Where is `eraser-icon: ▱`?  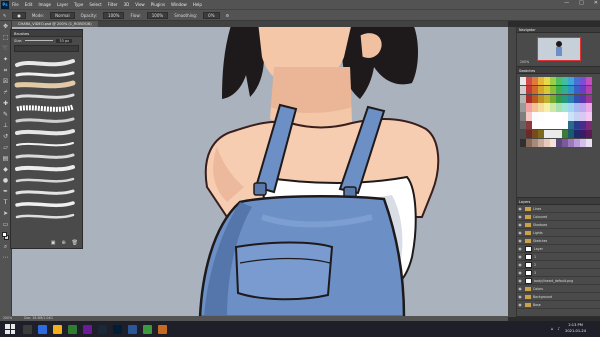 eraser-icon: ▱ is located at coordinates (6, 148).